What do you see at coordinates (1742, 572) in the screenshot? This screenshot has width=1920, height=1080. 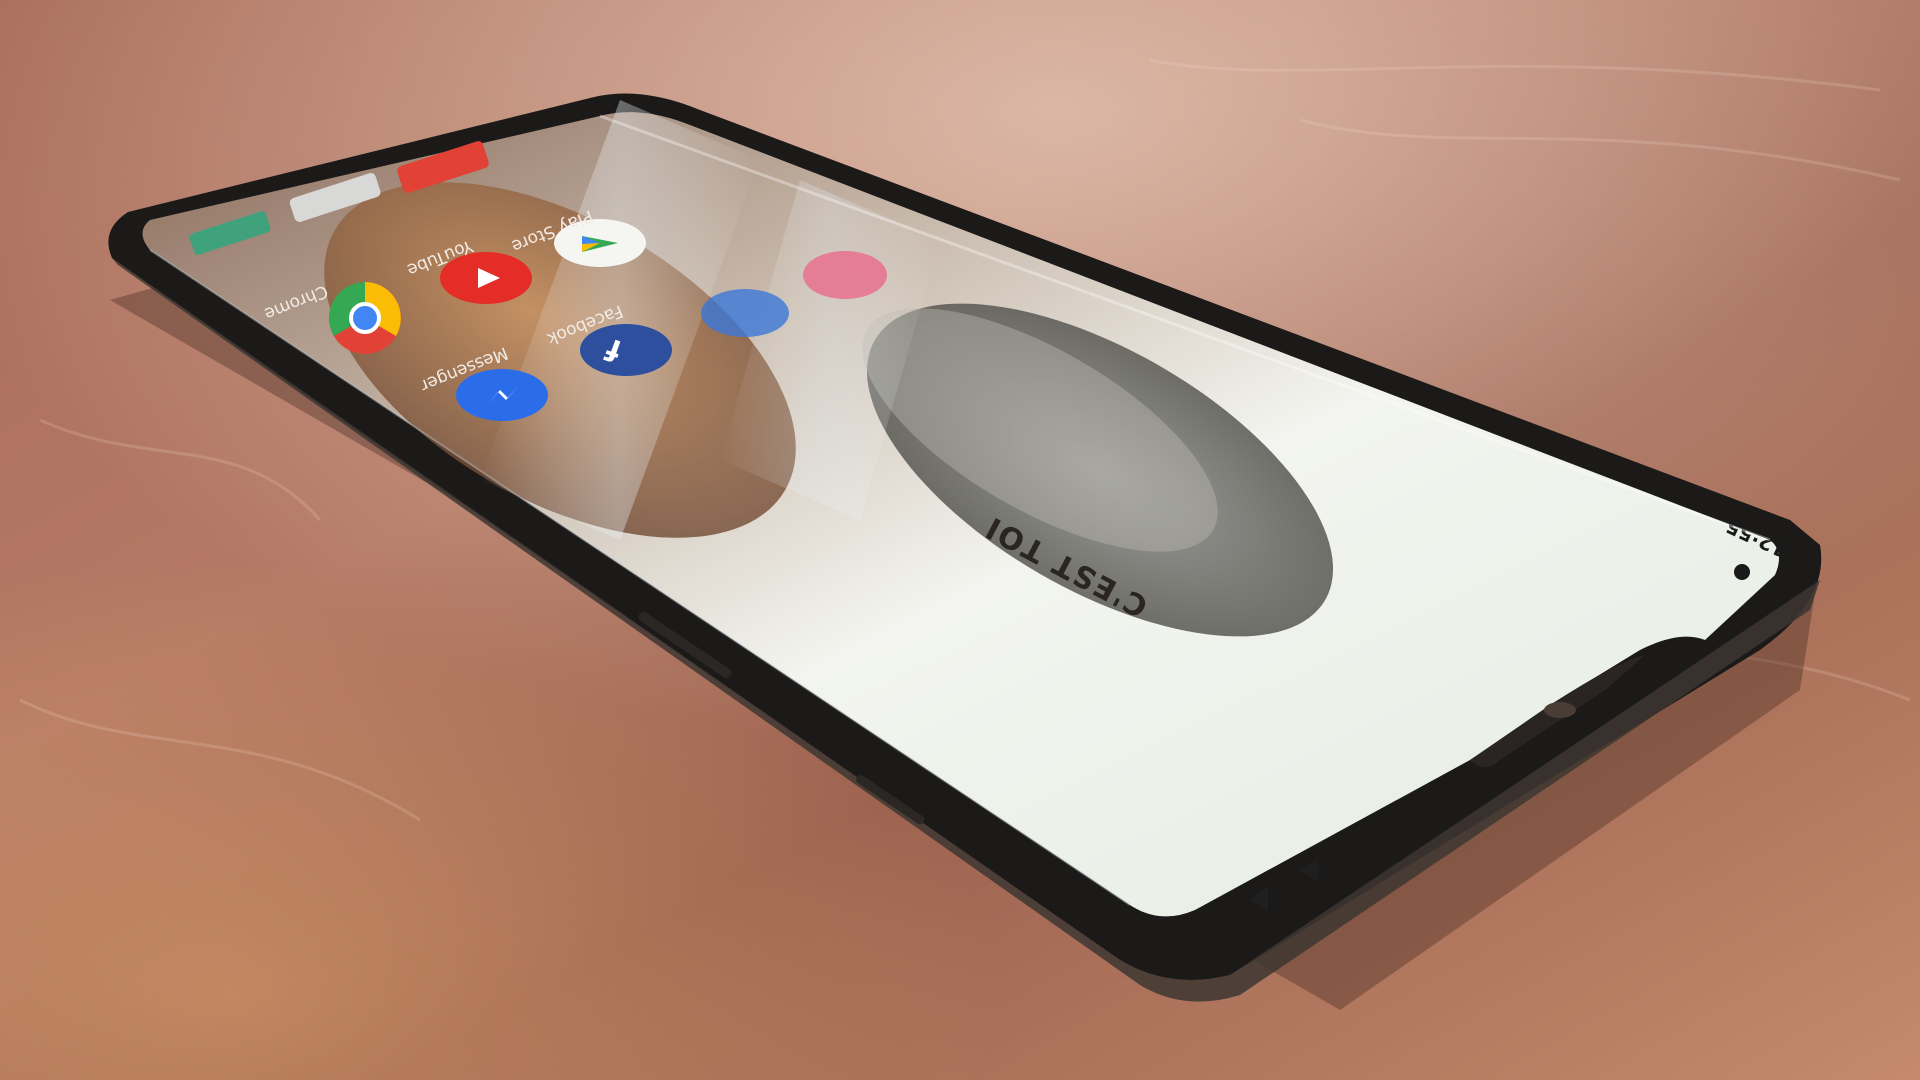 I see `status-dot-icon` at bounding box center [1742, 572].